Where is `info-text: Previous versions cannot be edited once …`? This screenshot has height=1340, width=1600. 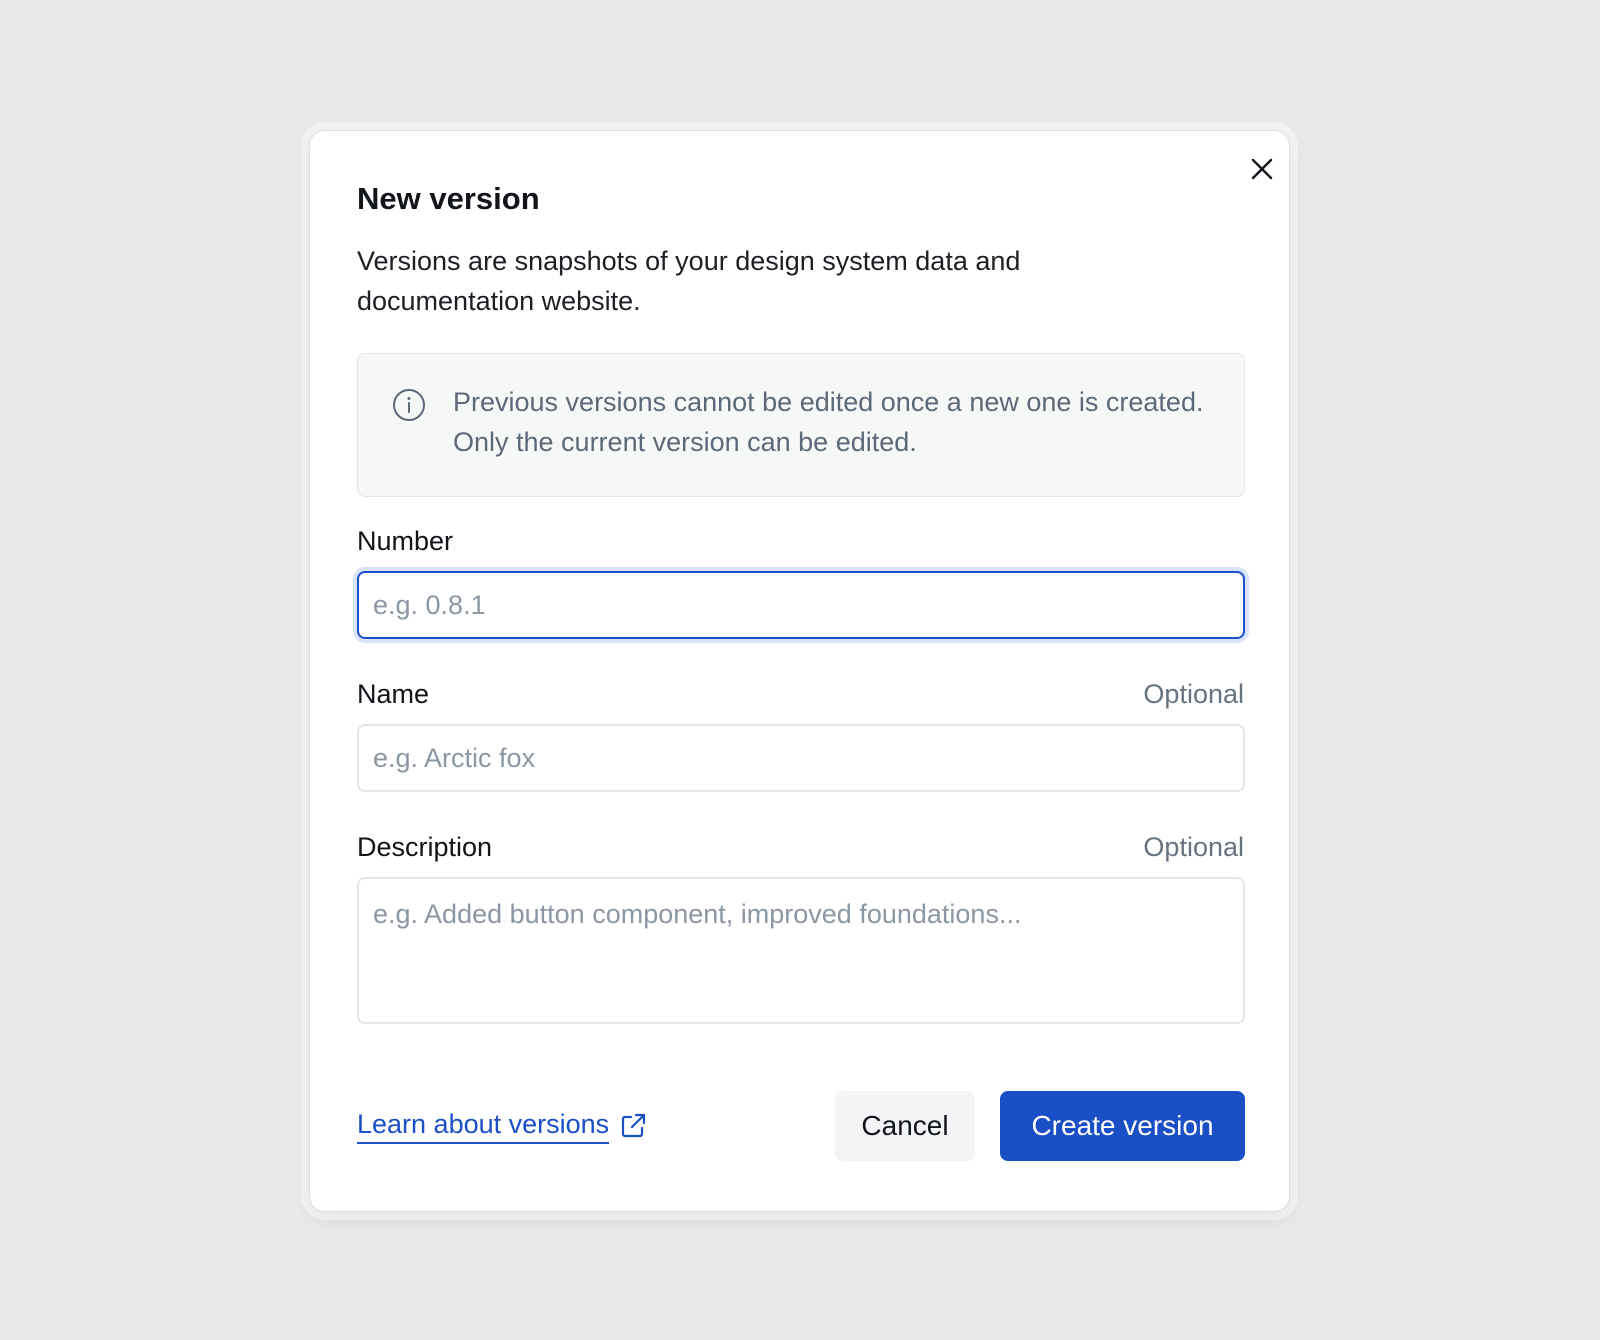
info-text: Previous versions cannot be edited once … is located at coordinates (828, 422).